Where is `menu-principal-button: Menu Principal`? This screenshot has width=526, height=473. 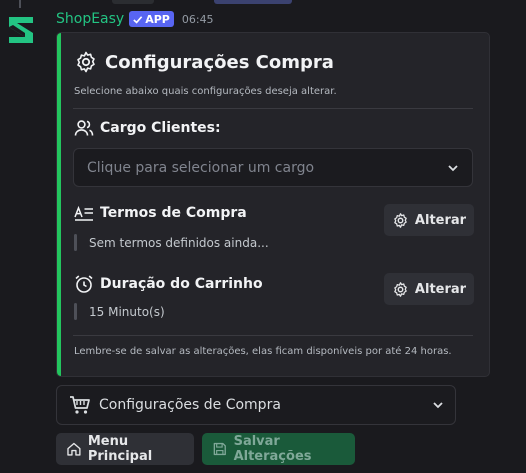 menu-principal-button: Menu Principal is located at coordinates (125, 449).